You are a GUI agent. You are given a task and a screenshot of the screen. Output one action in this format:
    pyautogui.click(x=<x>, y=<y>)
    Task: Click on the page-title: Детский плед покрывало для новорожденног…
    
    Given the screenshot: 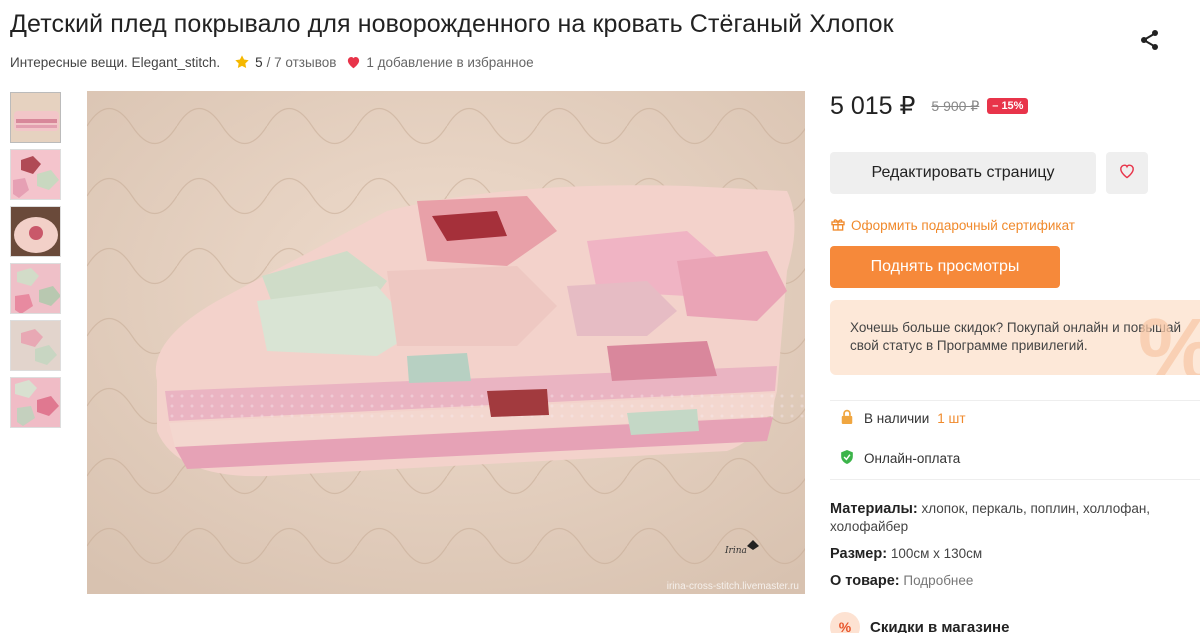 What is the action you would take?
    pyautogui.click(x=452, y=24)
    